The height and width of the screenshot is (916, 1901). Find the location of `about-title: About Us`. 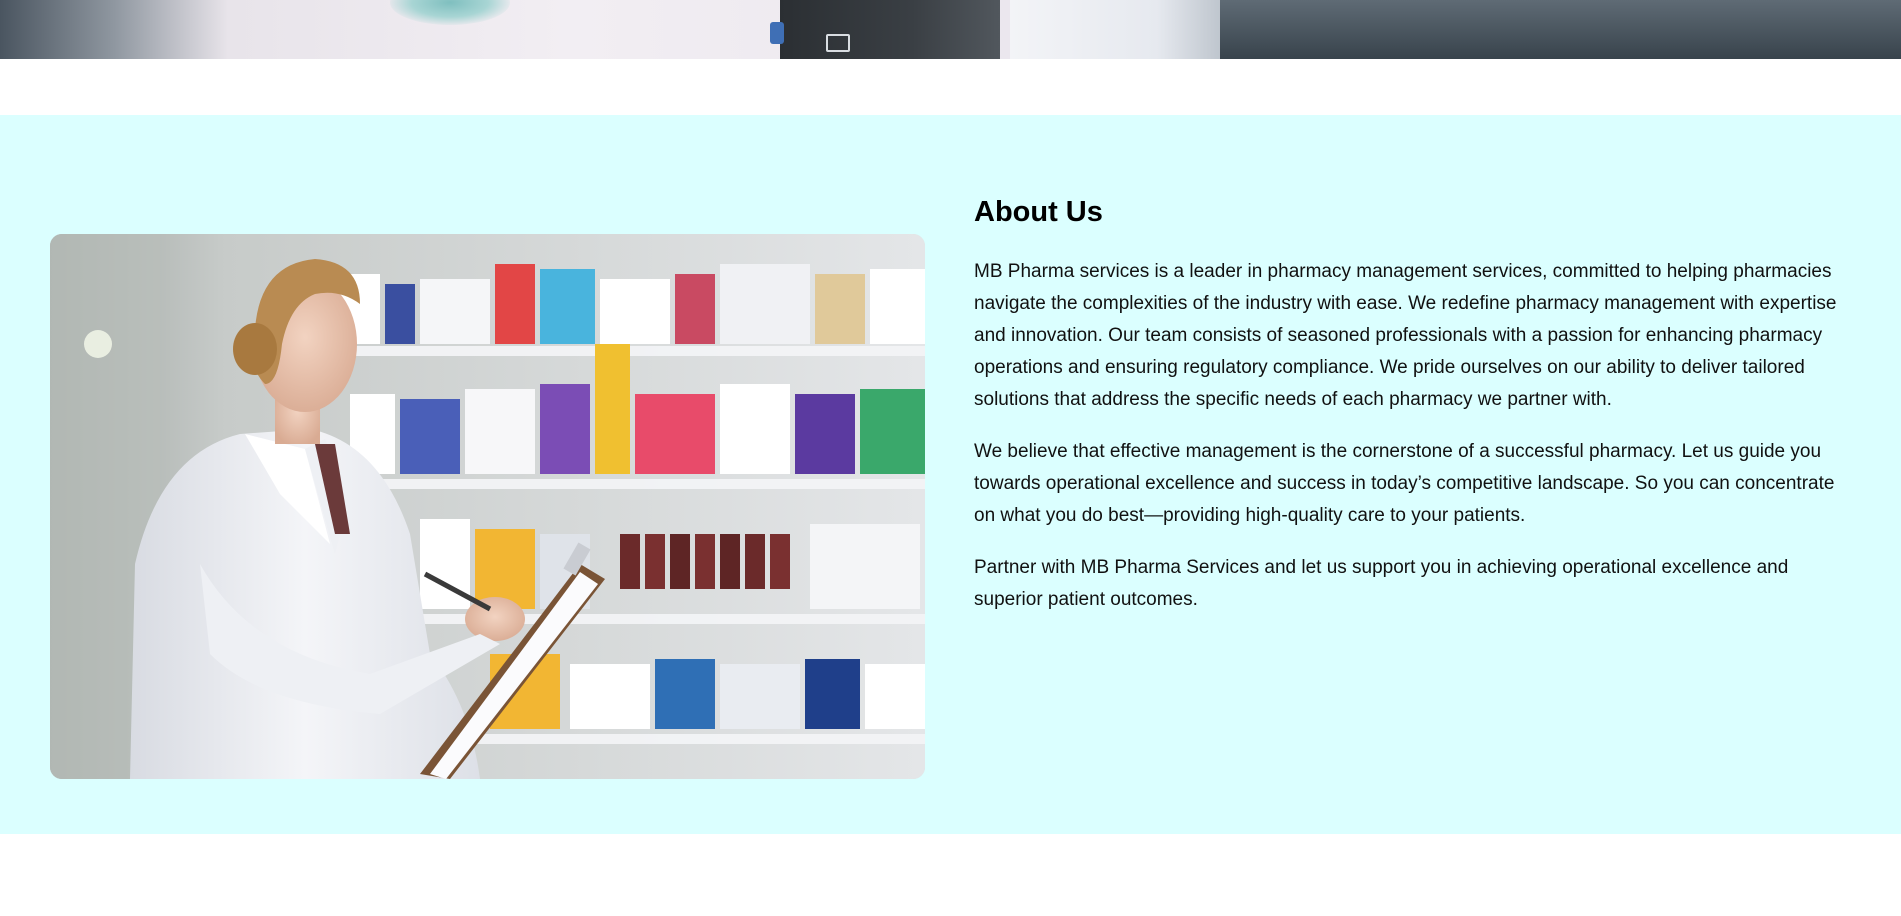

about-title: About Us is located at coordinates (1038, 212).